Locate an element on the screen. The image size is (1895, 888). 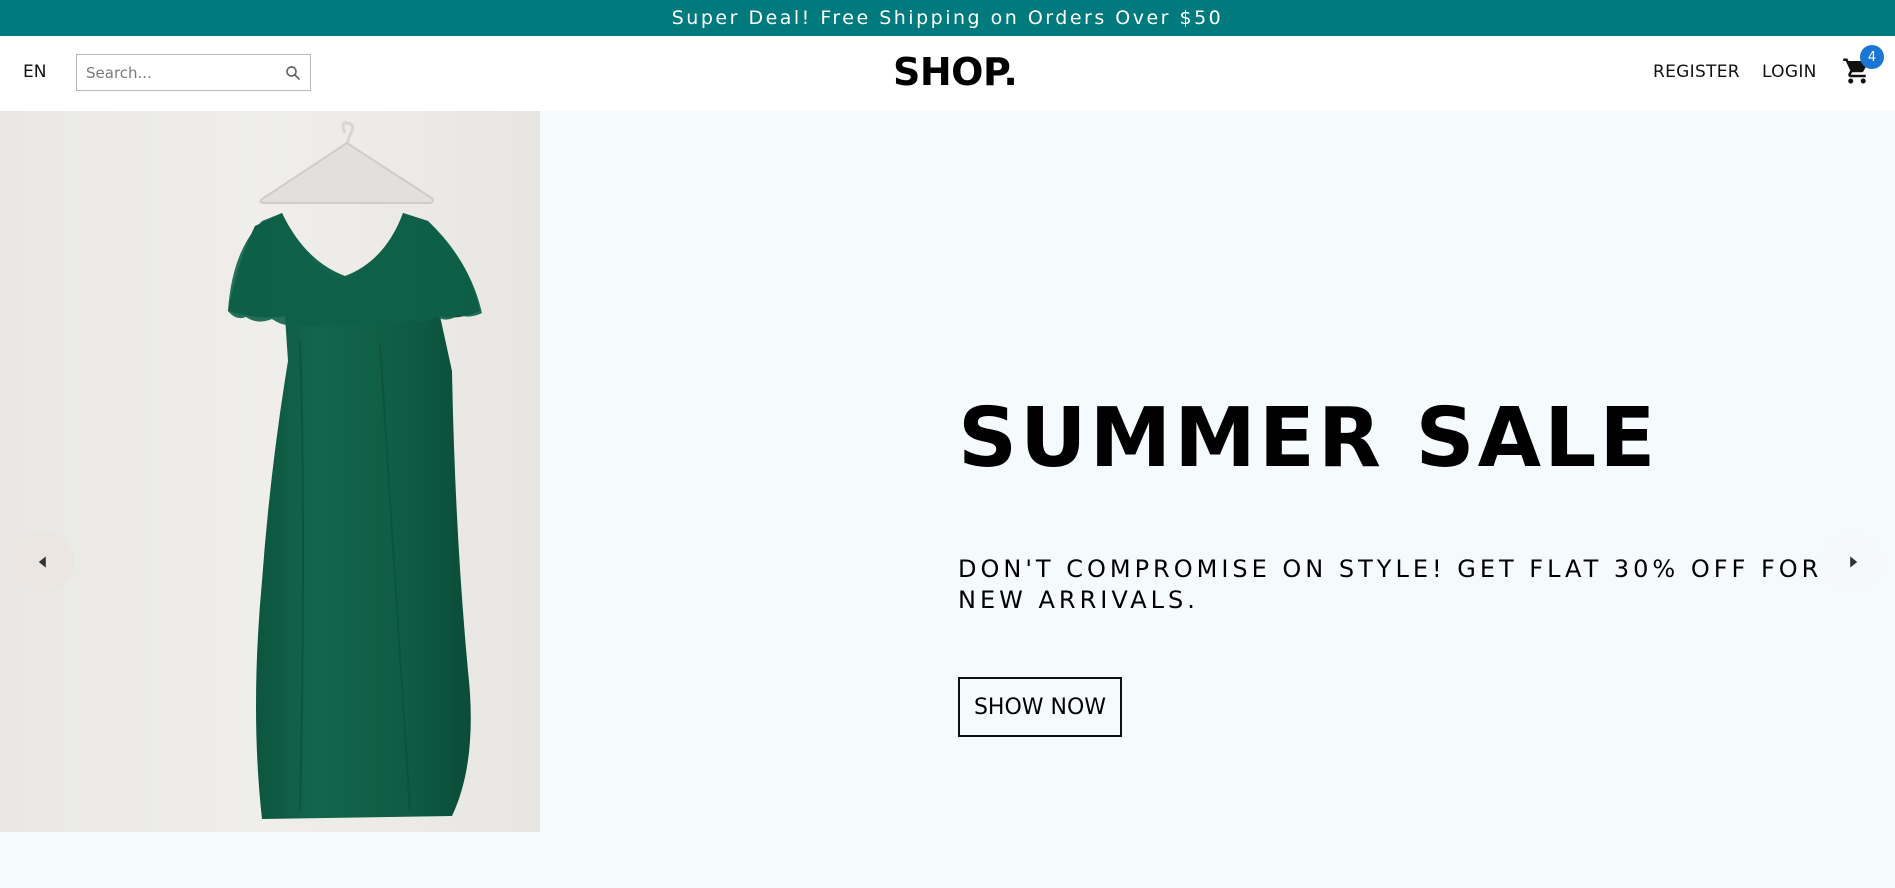
show-now-button: SHOW NOW is located at coordinates (1040, 707).